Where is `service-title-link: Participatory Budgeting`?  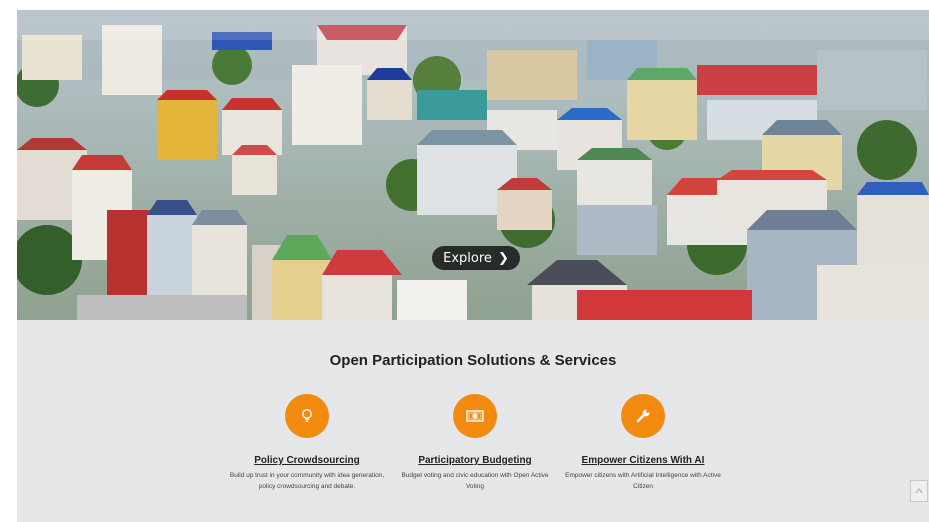
service-title-link: Participatory Budgeting is located at coordinates (475, 460).